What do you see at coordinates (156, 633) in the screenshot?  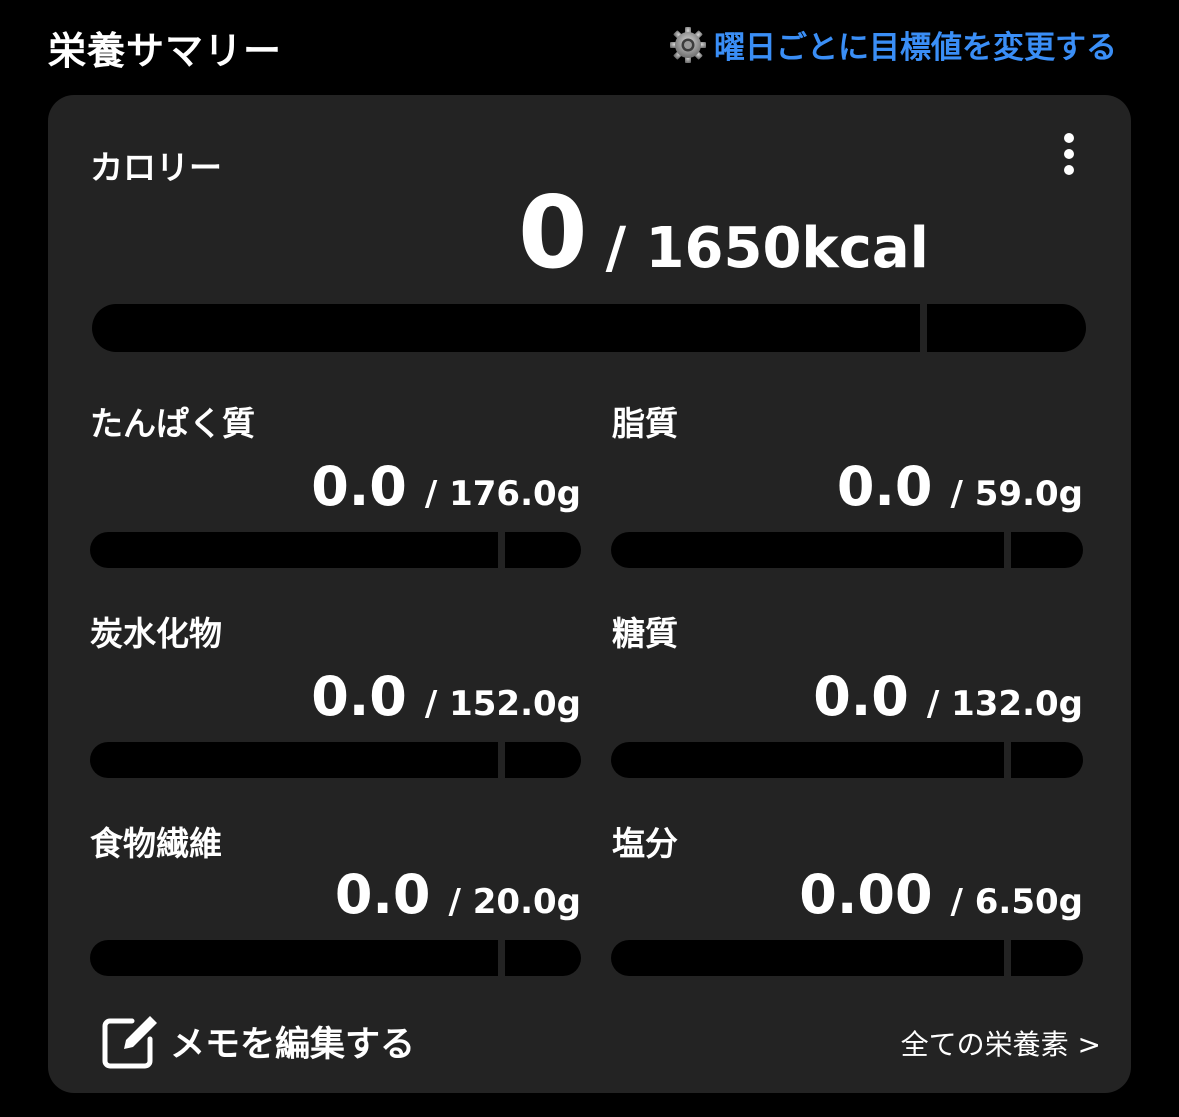 I see `carbs-label: 炭水化物` at bounding box center [156, 633].